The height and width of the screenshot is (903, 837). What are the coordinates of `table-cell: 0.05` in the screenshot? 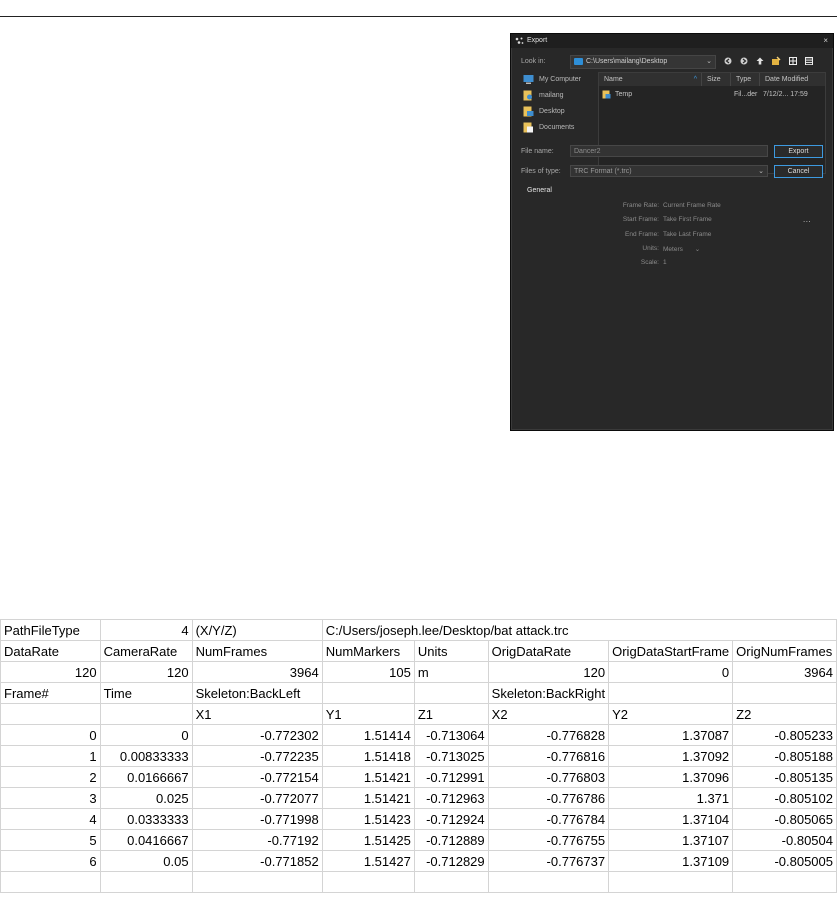 It's located at (146, 861).